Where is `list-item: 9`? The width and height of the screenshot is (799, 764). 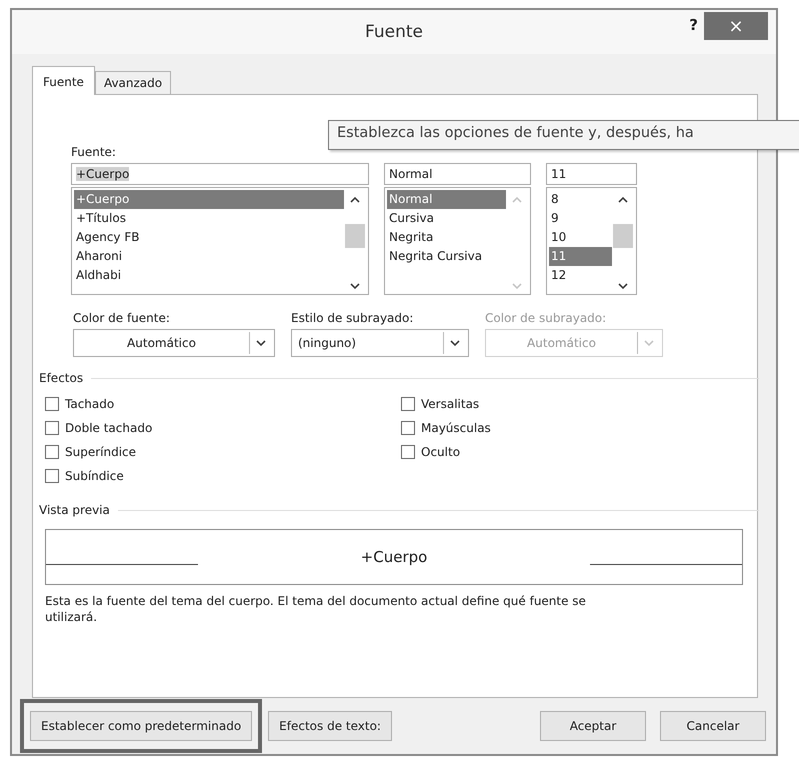 list-item: 9 is located at coordinates (580, 218).